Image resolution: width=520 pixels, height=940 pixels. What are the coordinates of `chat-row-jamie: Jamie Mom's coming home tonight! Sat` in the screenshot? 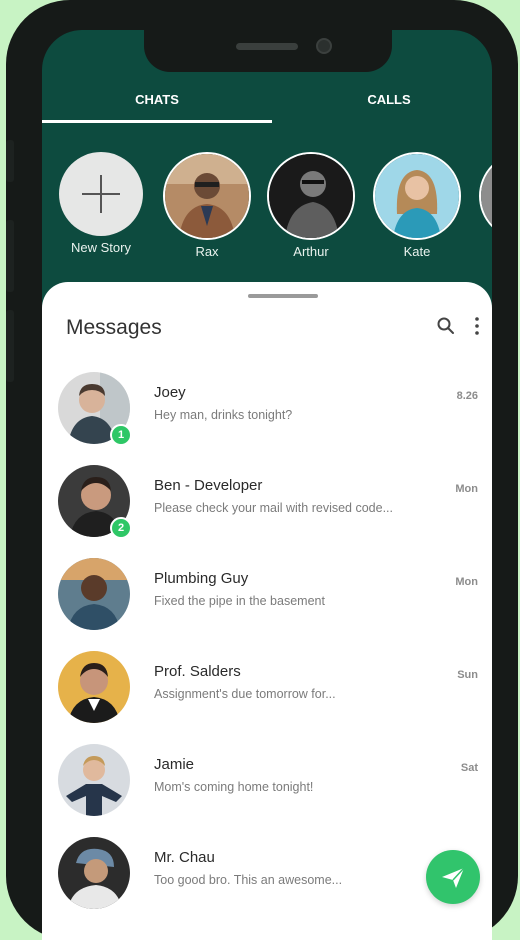 It's located at (267, 790).